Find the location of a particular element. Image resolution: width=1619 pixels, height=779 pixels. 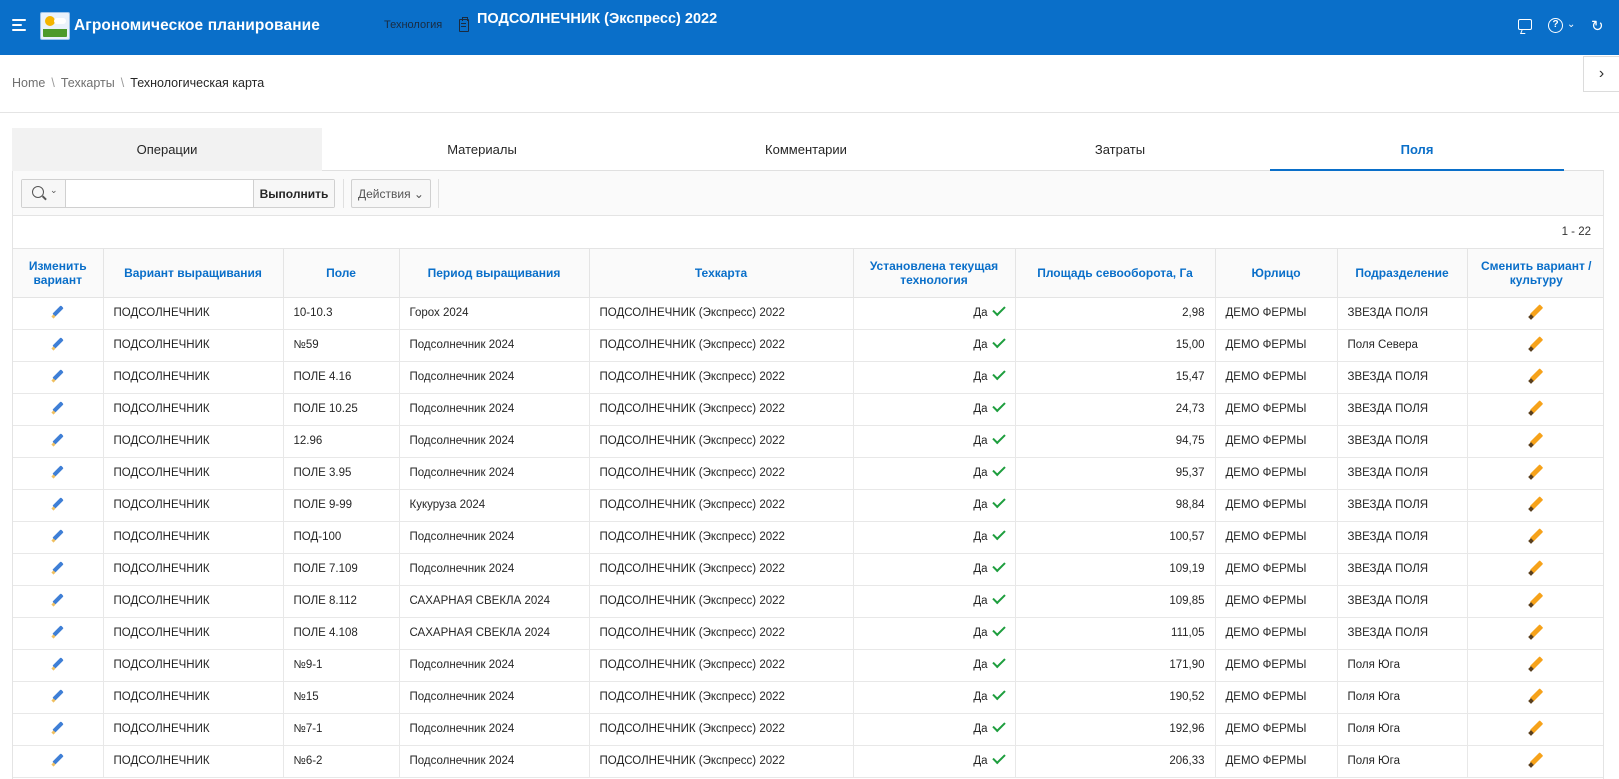

current-tech-value: Да is located at coordinates (980, 313).